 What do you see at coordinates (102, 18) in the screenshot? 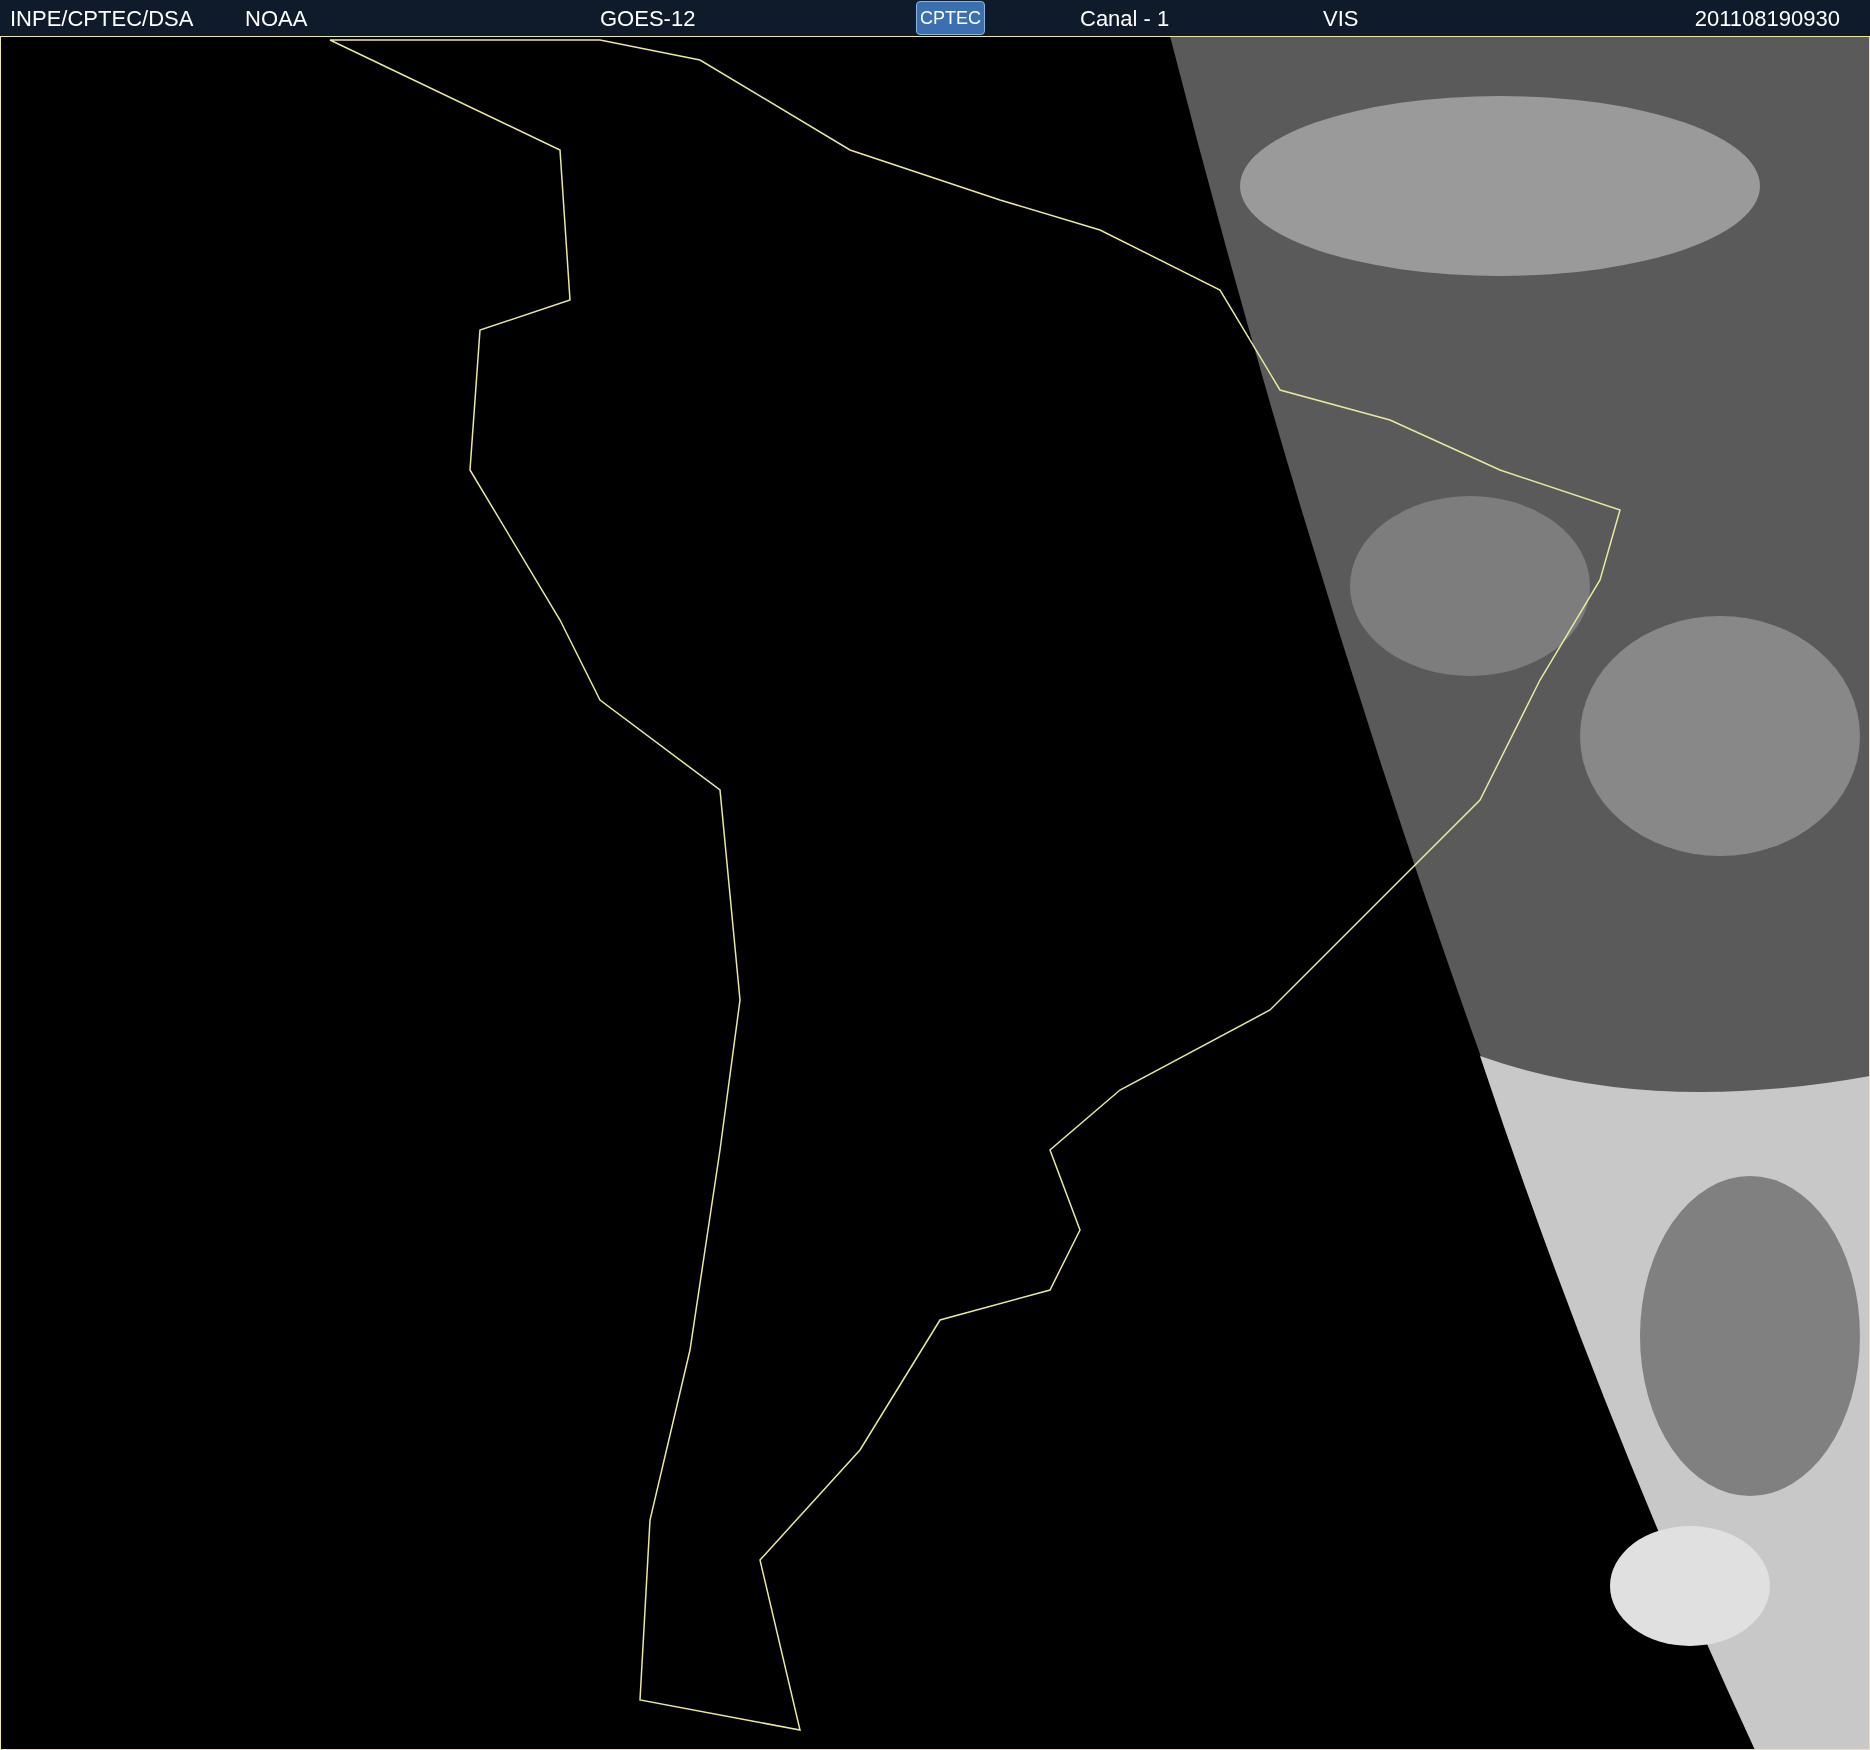
I see `header-label: INPE/CPTEC/DSA` at bounding box center [102, 18].